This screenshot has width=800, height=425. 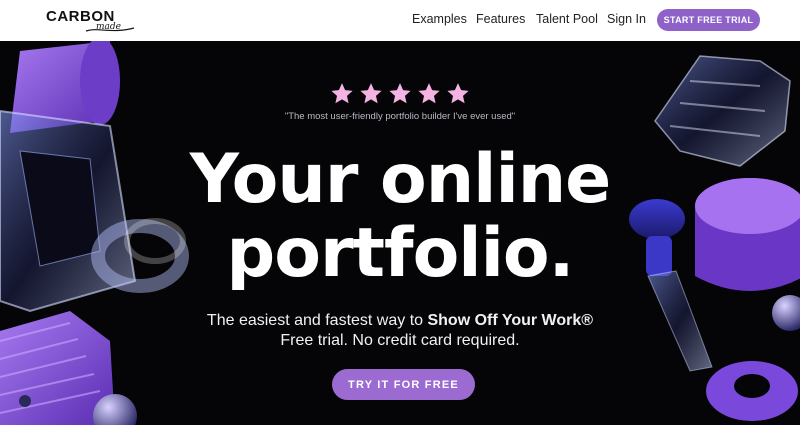 What do you see at coordinates (92, 22) in the screenshot?
I see `carbonmade-logo: CARBON made` at bounding box center [92, 22].